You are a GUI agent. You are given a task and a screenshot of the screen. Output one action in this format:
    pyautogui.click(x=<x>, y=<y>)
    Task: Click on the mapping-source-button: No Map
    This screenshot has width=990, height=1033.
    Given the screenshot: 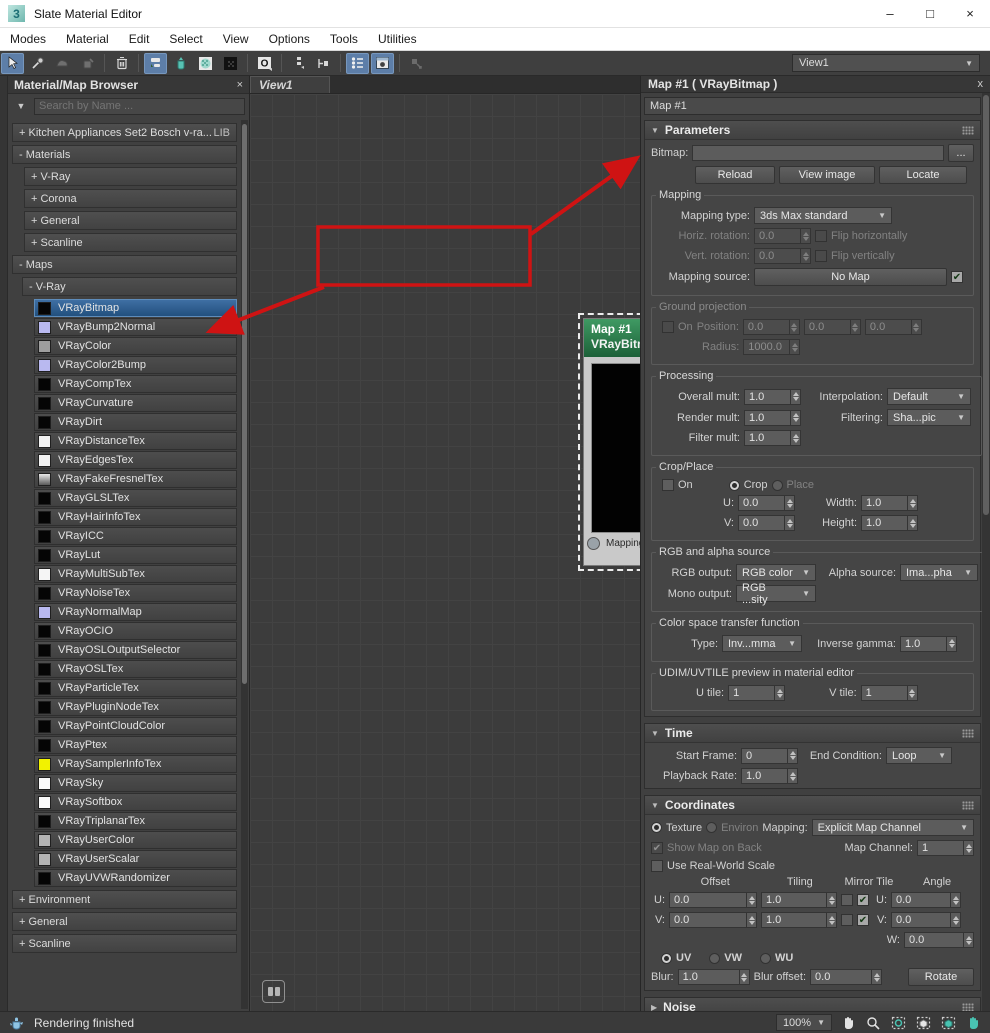 What is the action you would take?
    pyautogui.click(x=850, y=277)
    